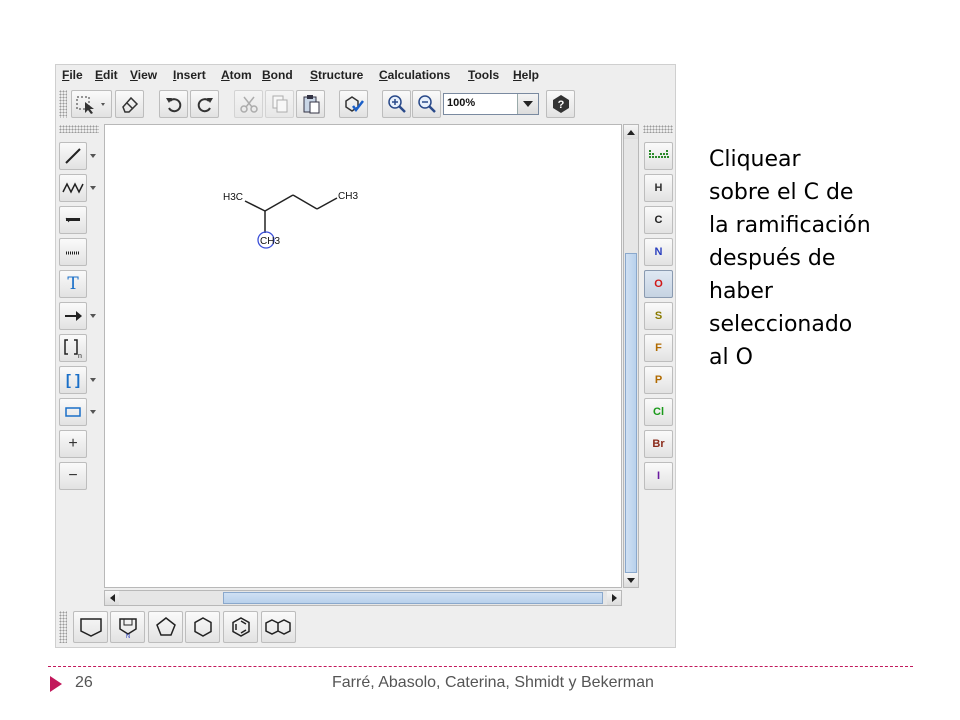  I want to click on single-bond-icon, so click(73, 156).